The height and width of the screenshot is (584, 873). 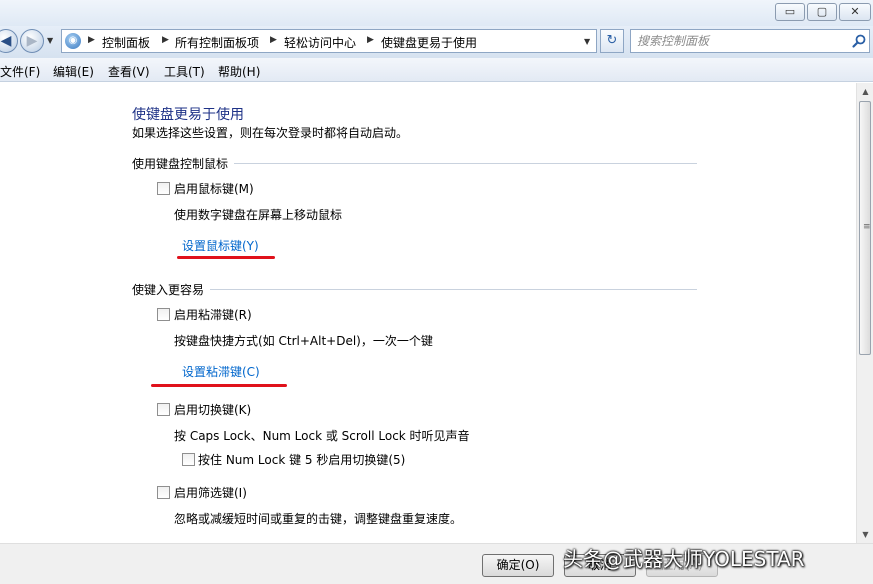 I want to click on close-button: ✕, so click(x=855, y=12).